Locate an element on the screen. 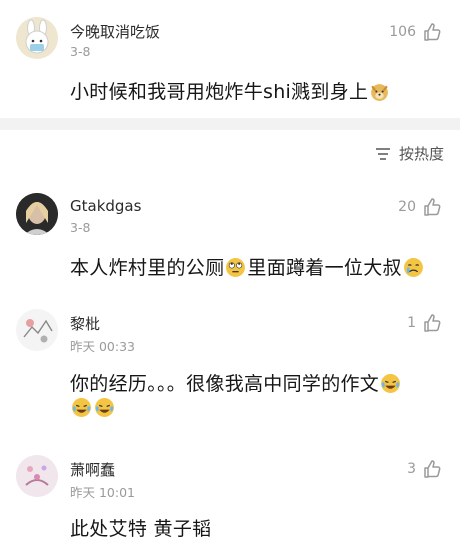 The height and width of the screenshot is (547, 460). comment-text: 本人炸村里的公厕 里面蹲着一位大叔 is located at coordinates (247, 266).